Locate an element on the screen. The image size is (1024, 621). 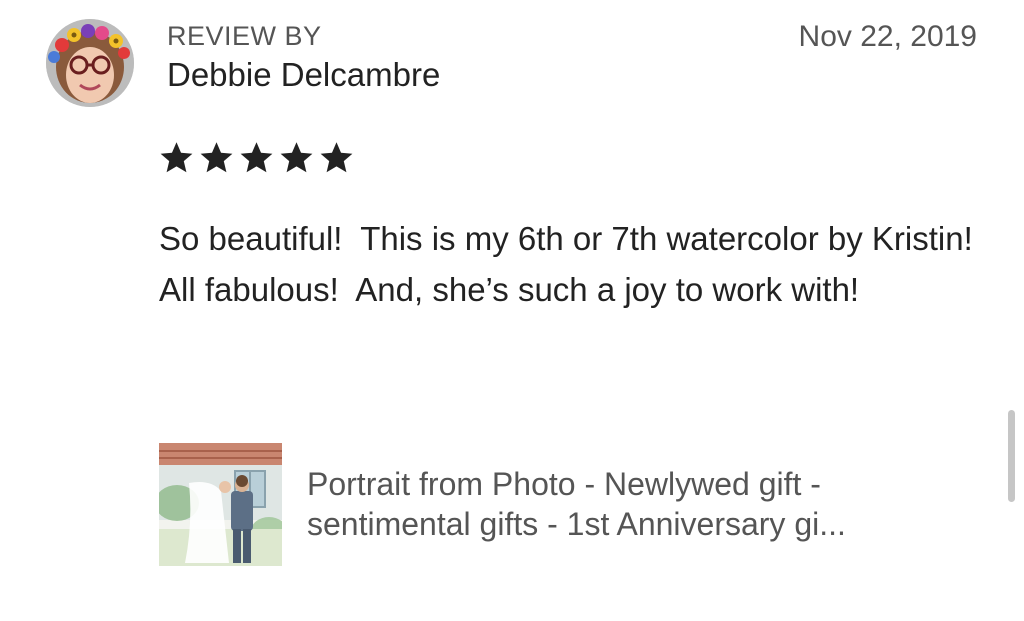
review-date: Nov 22, 2019 is located at coordinates (887, 36).